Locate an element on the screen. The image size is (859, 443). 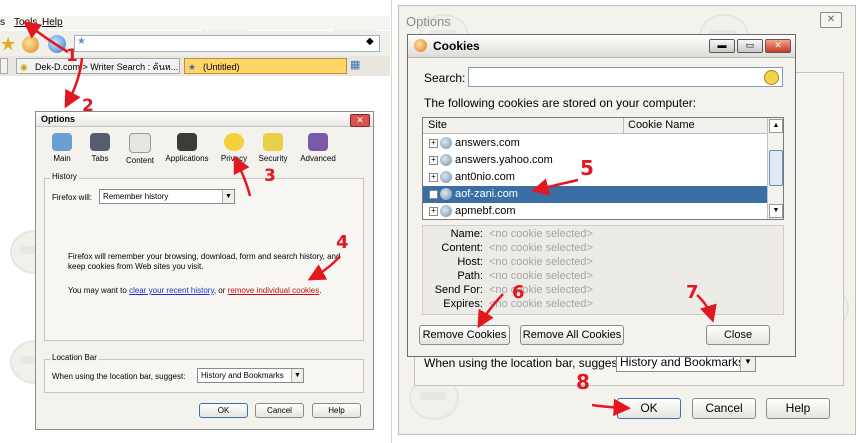
step-label-6: 6 is located at coordinates (518, 292).